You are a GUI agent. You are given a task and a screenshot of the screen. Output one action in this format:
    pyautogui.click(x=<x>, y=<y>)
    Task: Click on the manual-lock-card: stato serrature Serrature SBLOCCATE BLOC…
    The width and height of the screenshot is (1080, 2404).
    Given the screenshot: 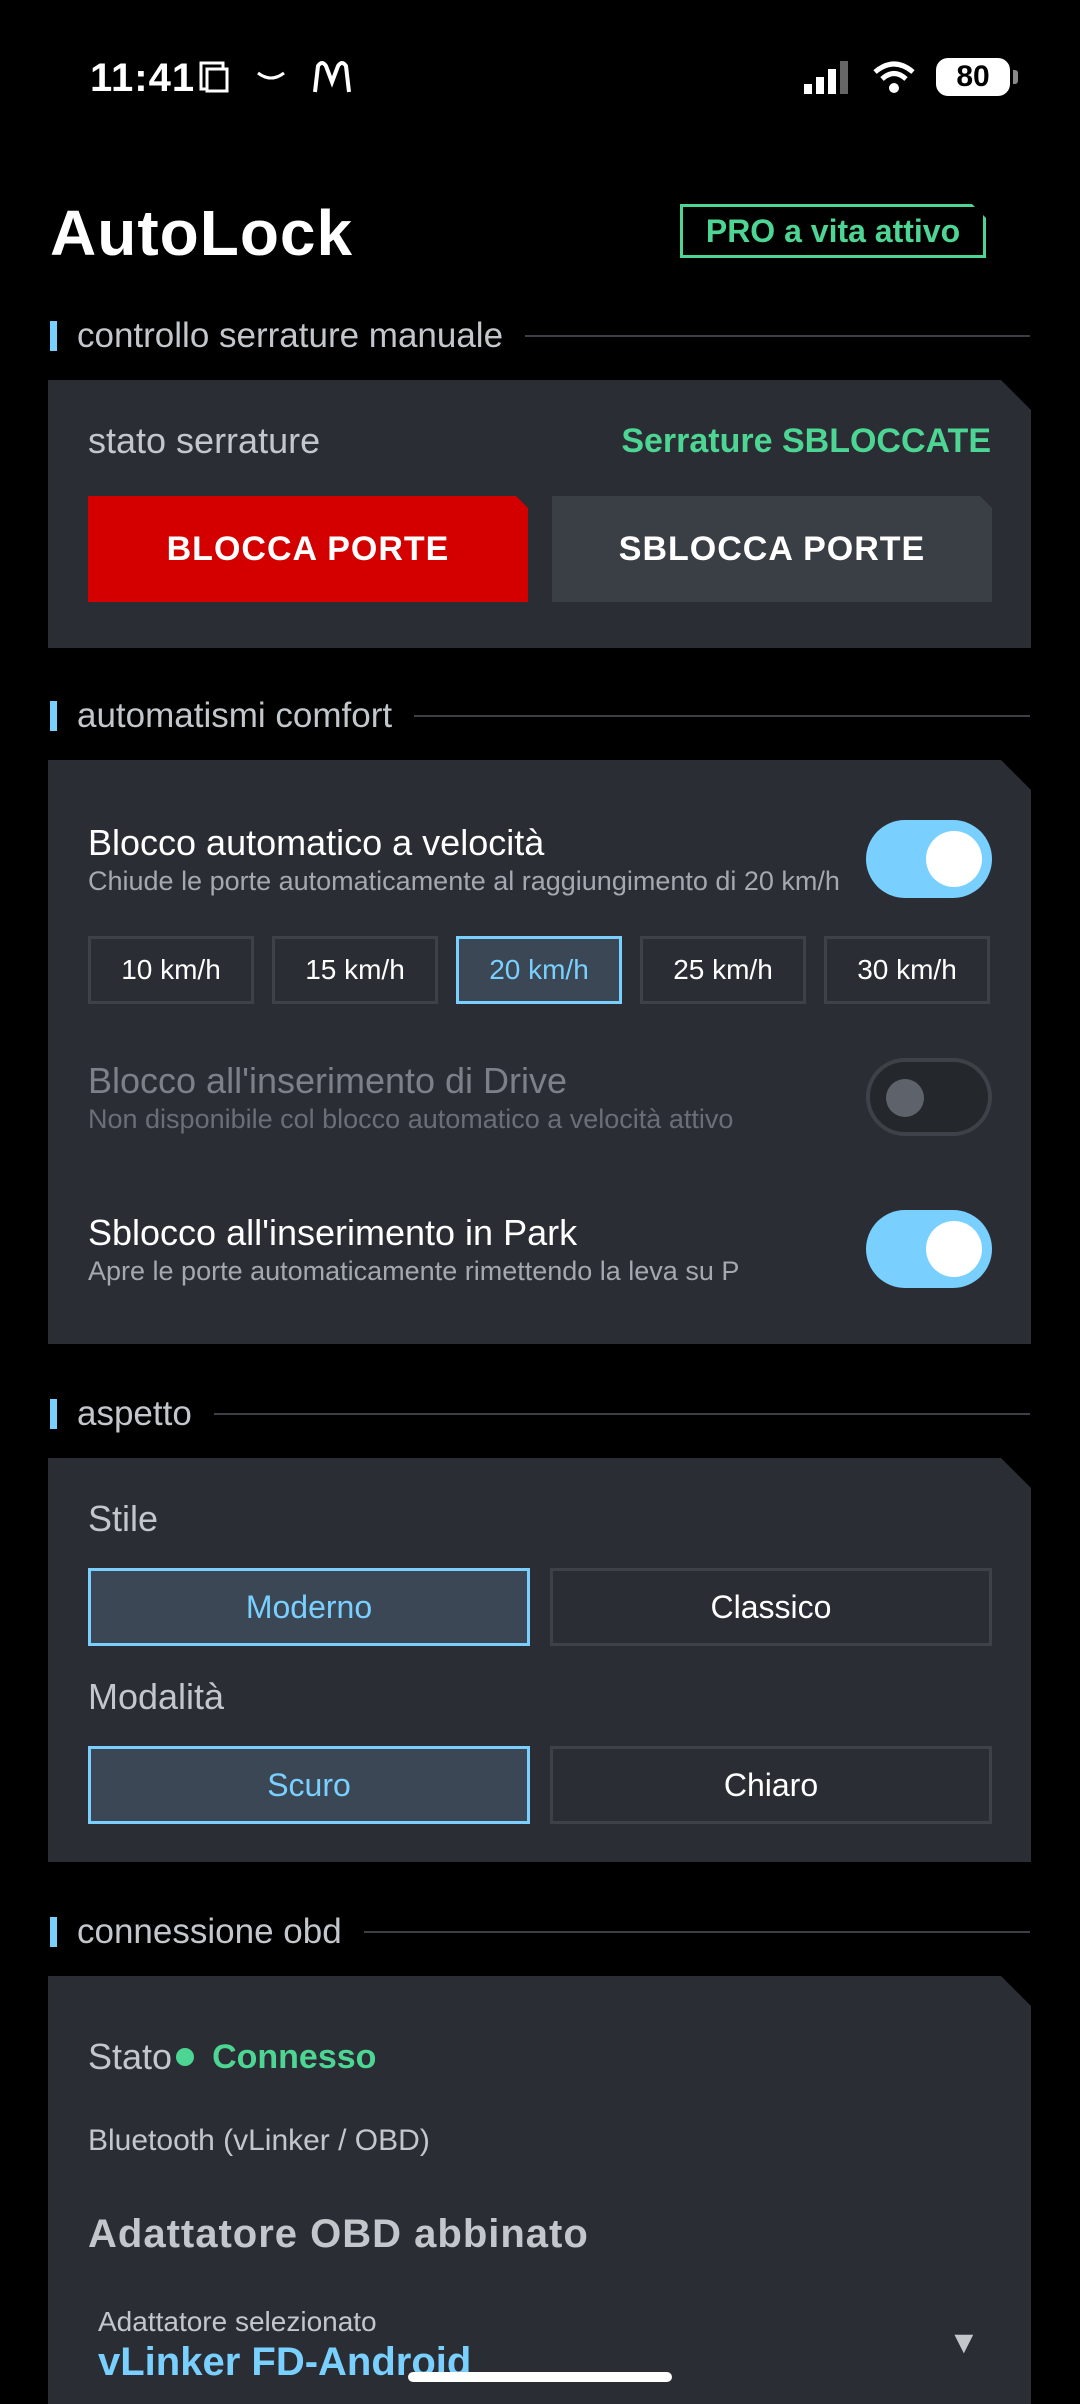 What is the action you would take?
    pyautogui.click(x=539, y=514)
    